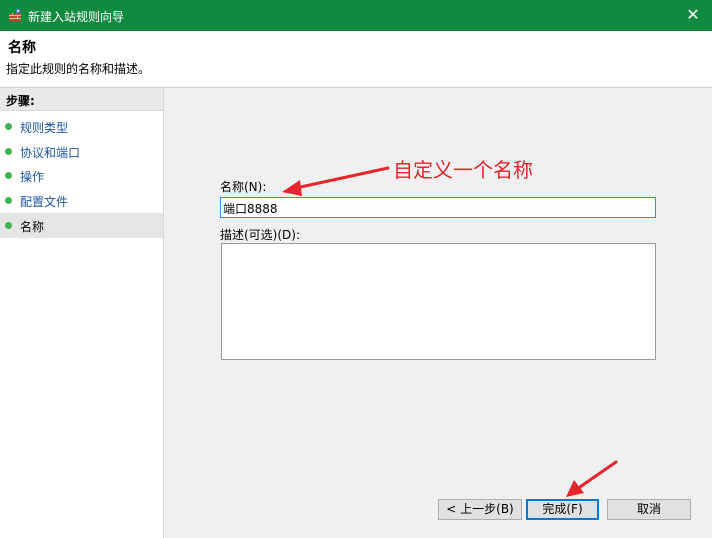 The width and height of the screenshot is (712, 538). I want to click on step-rule-type: 规则类型, so click(81, 126).